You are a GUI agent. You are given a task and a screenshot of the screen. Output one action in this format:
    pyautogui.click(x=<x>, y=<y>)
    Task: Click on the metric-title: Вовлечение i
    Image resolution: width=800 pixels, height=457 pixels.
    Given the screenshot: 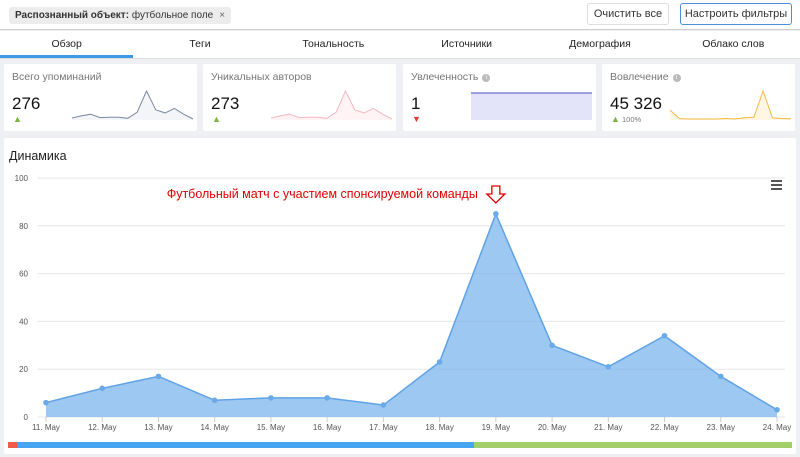 What is the action you would take?
    pyautogui.click(x=645, y=77)
    